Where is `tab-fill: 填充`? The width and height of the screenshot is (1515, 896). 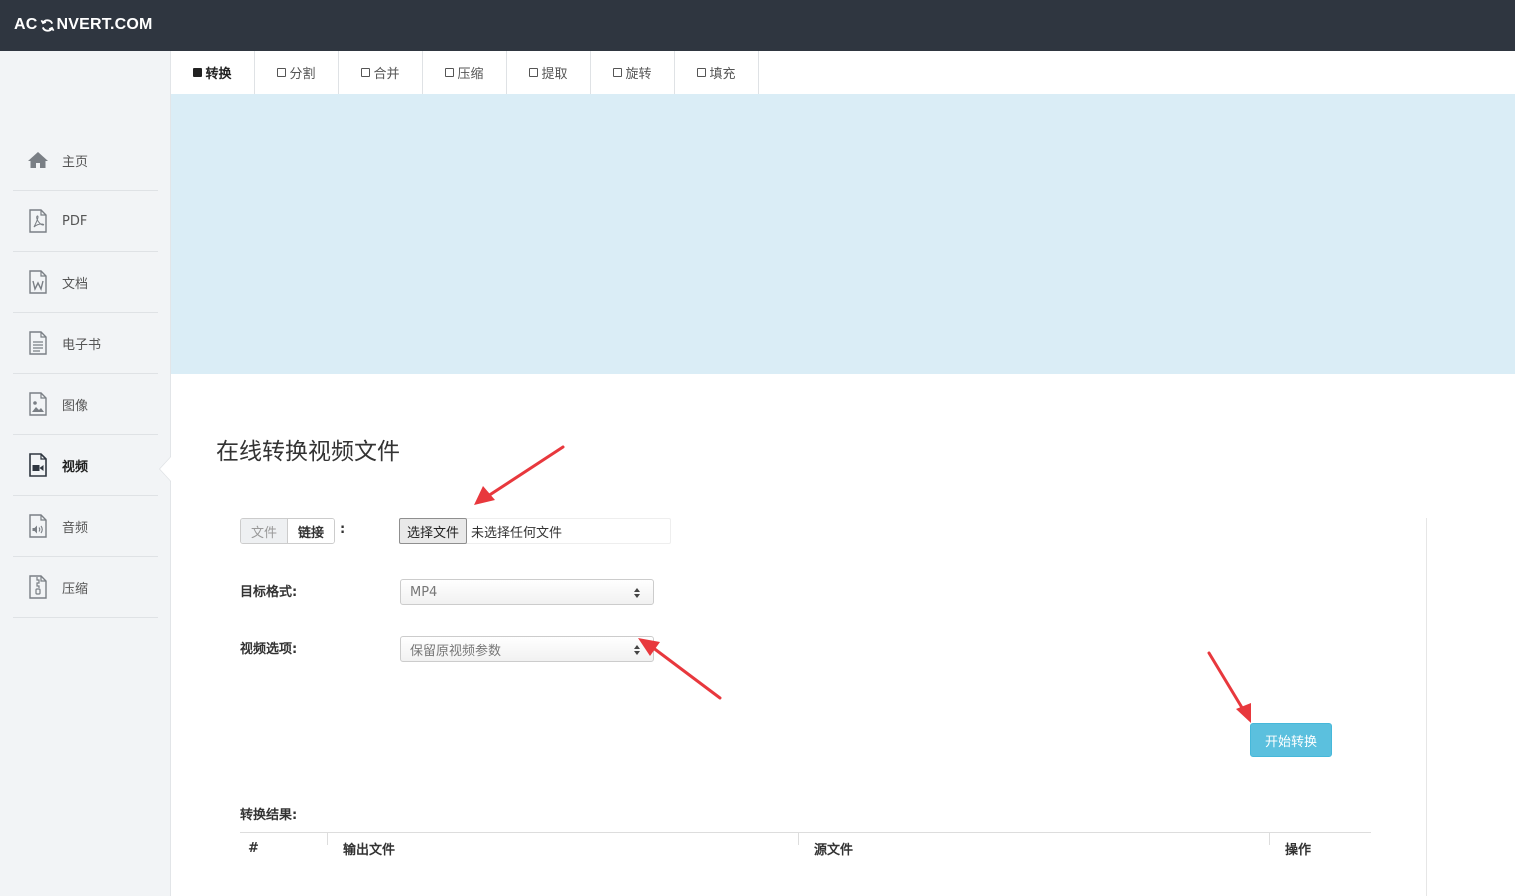
tab-fill: 填充 is located at coordinates (717, 72).